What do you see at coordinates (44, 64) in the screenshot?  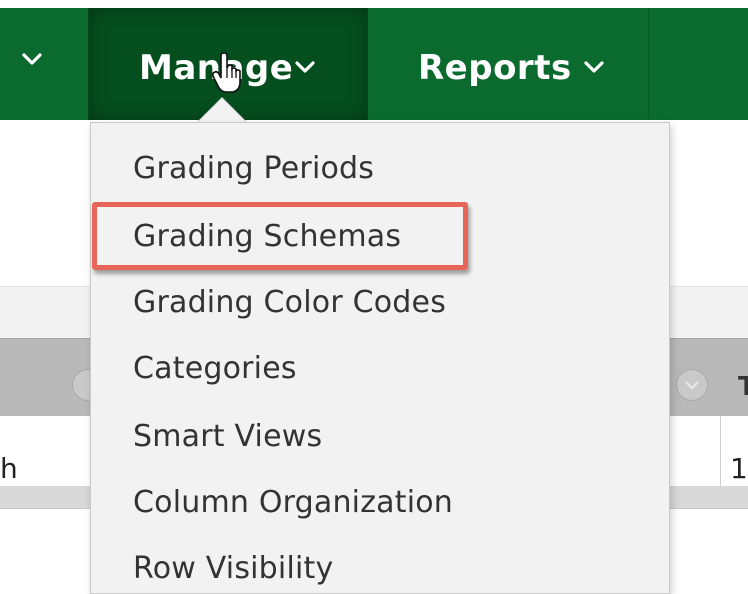 I see `nav-menu-partial` at bounding box center [44, 64].